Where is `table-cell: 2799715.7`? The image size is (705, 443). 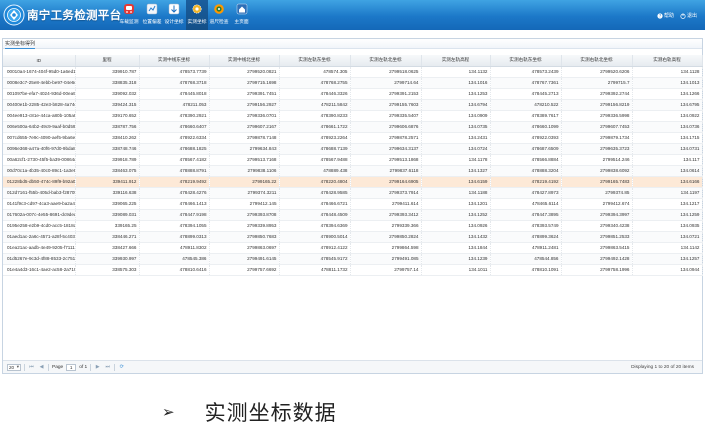 table-cell: 2799715.7 is located at coordinates (597, 83).